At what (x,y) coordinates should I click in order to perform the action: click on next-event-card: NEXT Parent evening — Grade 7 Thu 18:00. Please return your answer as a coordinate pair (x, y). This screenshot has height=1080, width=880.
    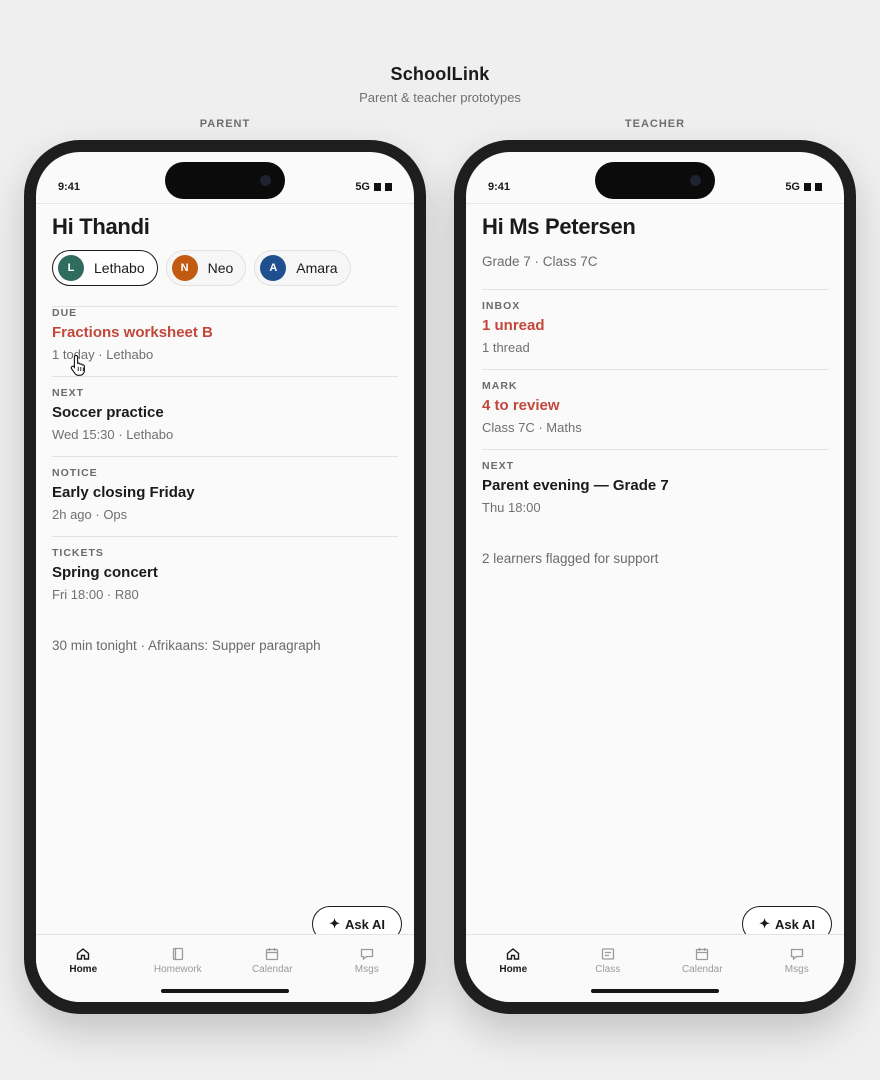
    Looking at the image, I should click on (655, 489).